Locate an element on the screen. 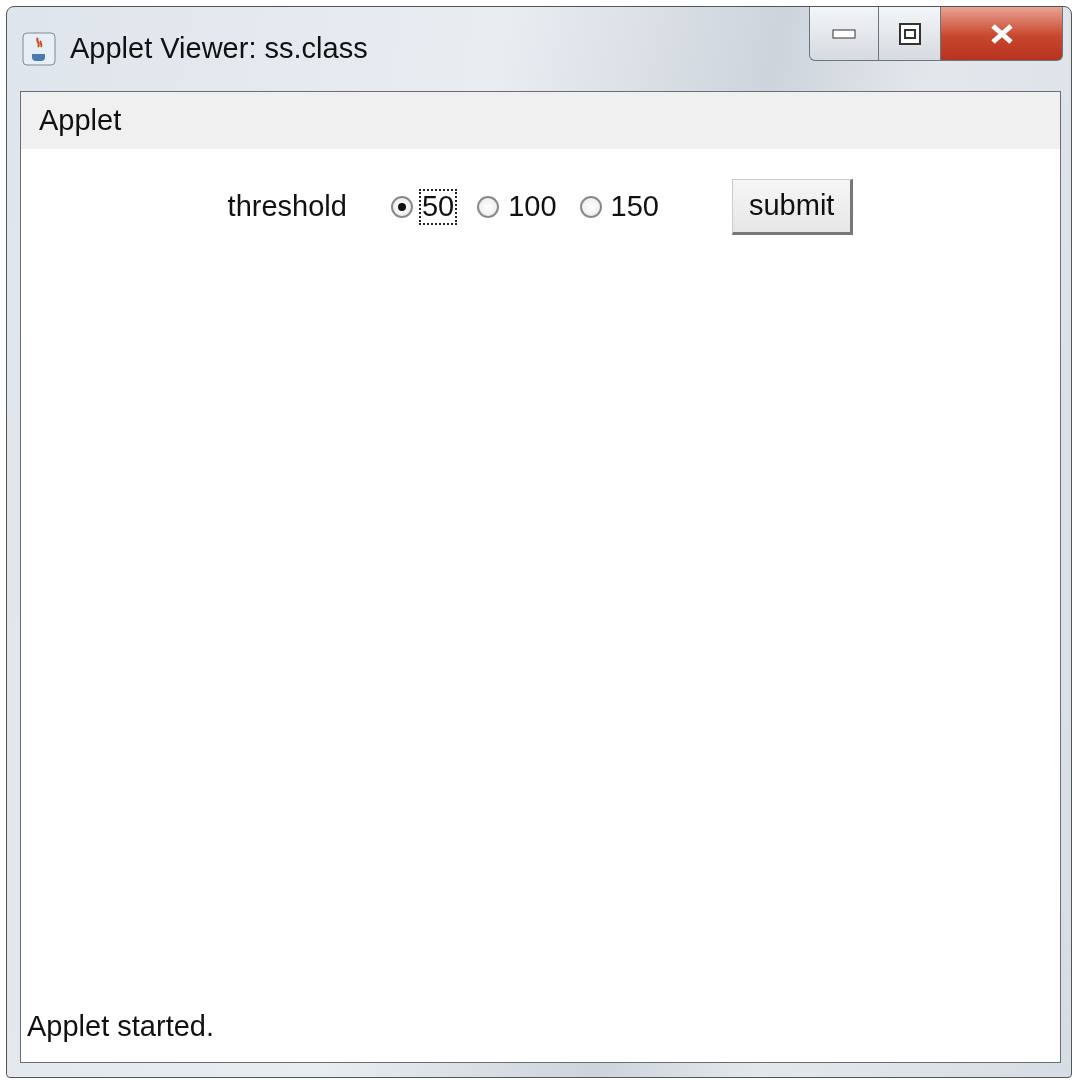 The width and height of the screenshot is (1078, 1086). status-text: Applet started. is located at coordinates (120, 1026).